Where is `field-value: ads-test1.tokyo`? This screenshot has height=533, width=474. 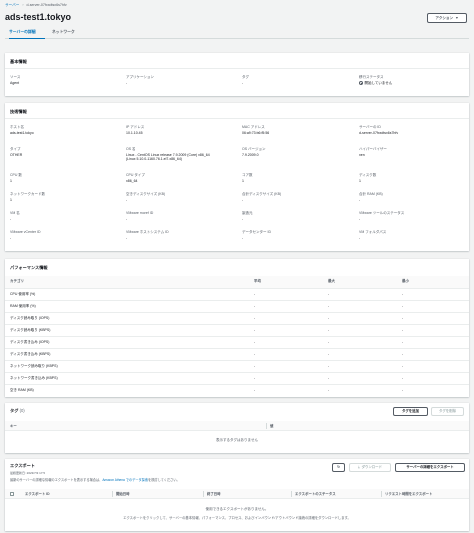
field-value: ads-test1.tokyo is located at coordinates (22, 132).